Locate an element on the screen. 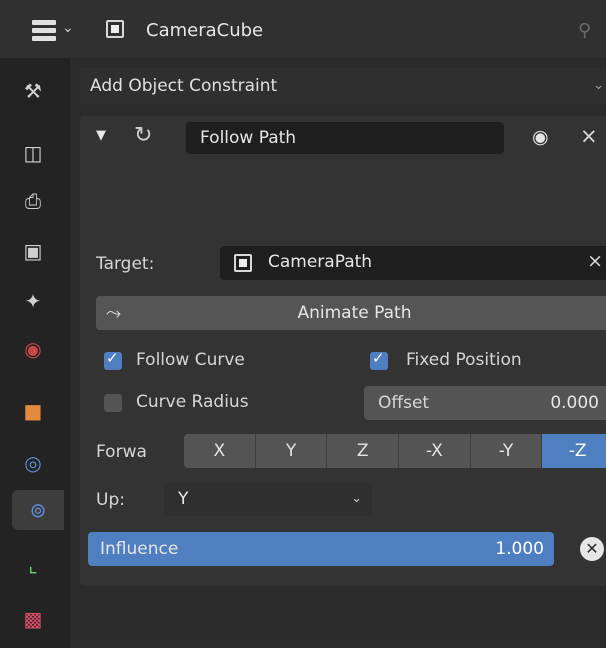 The width and height of the screenshot is (606, 648). properties-header: ⌄ CameraCube ⚲ is located at coordinates (303, 29).